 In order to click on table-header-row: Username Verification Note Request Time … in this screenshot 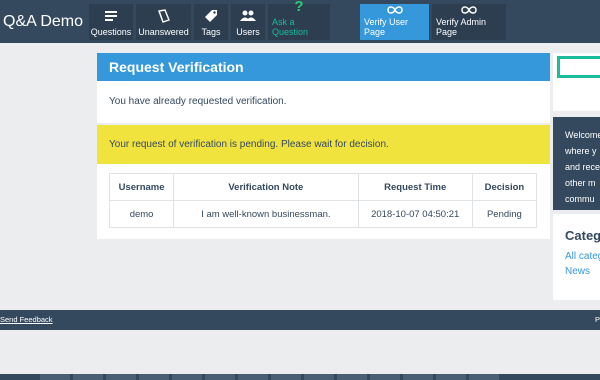, I will do `click(323, 187)`.